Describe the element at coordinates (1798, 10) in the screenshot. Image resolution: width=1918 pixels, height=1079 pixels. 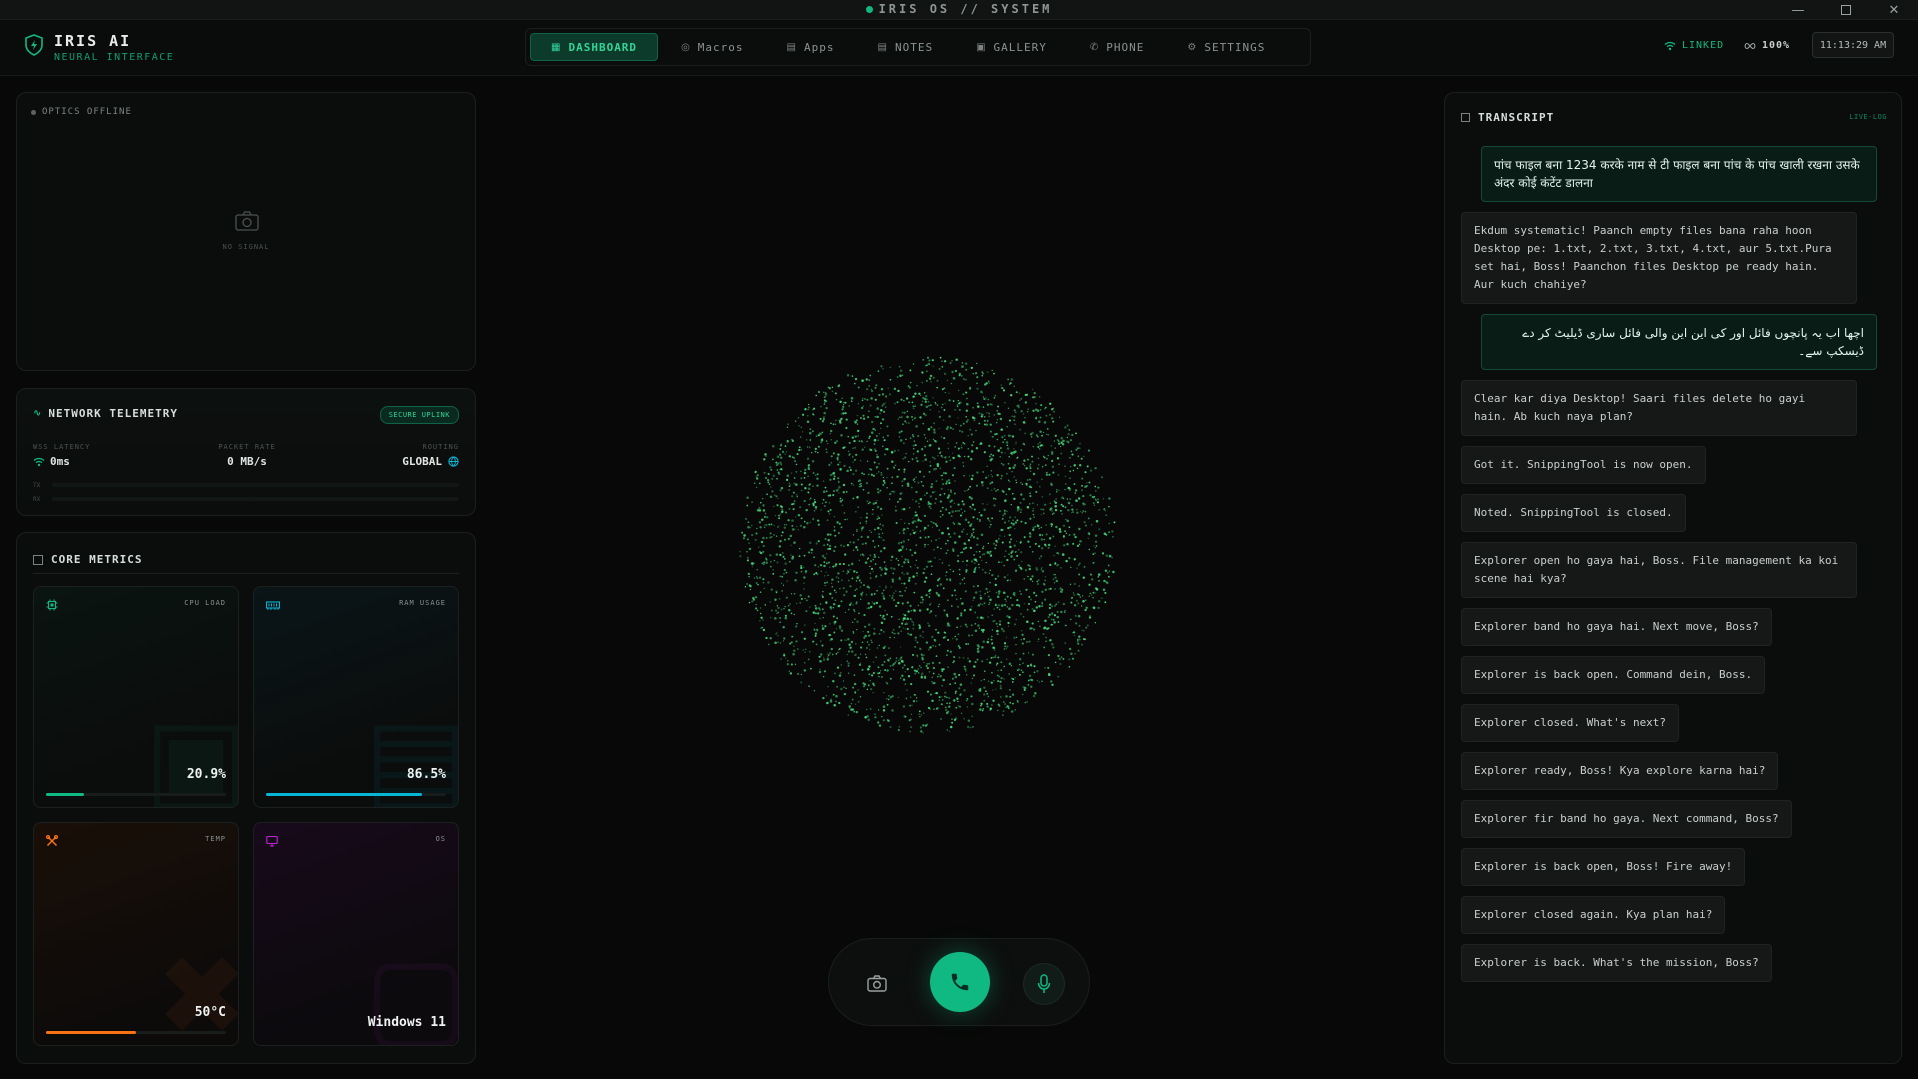
I see `minimize-button: —` at that location.